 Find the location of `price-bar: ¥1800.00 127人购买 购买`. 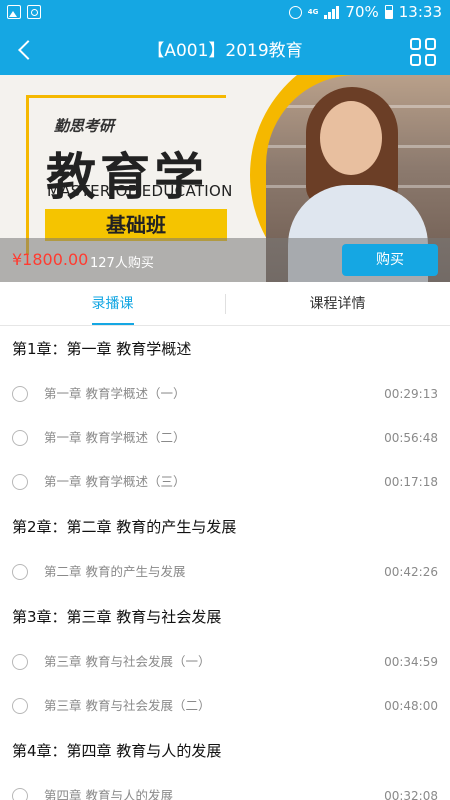

price-bar: ¥1800.00 127人购买 购买 is located at coordinates (225, 260).